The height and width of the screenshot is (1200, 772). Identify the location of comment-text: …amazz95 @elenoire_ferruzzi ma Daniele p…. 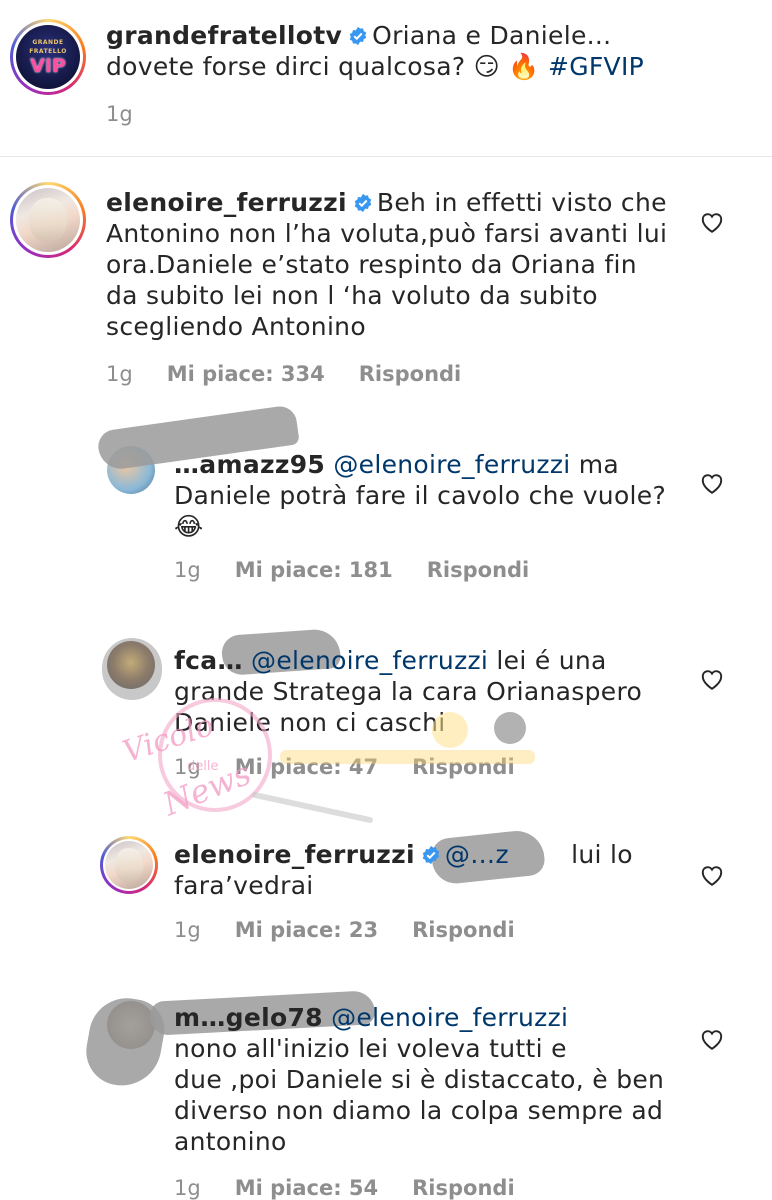
(434, 495).